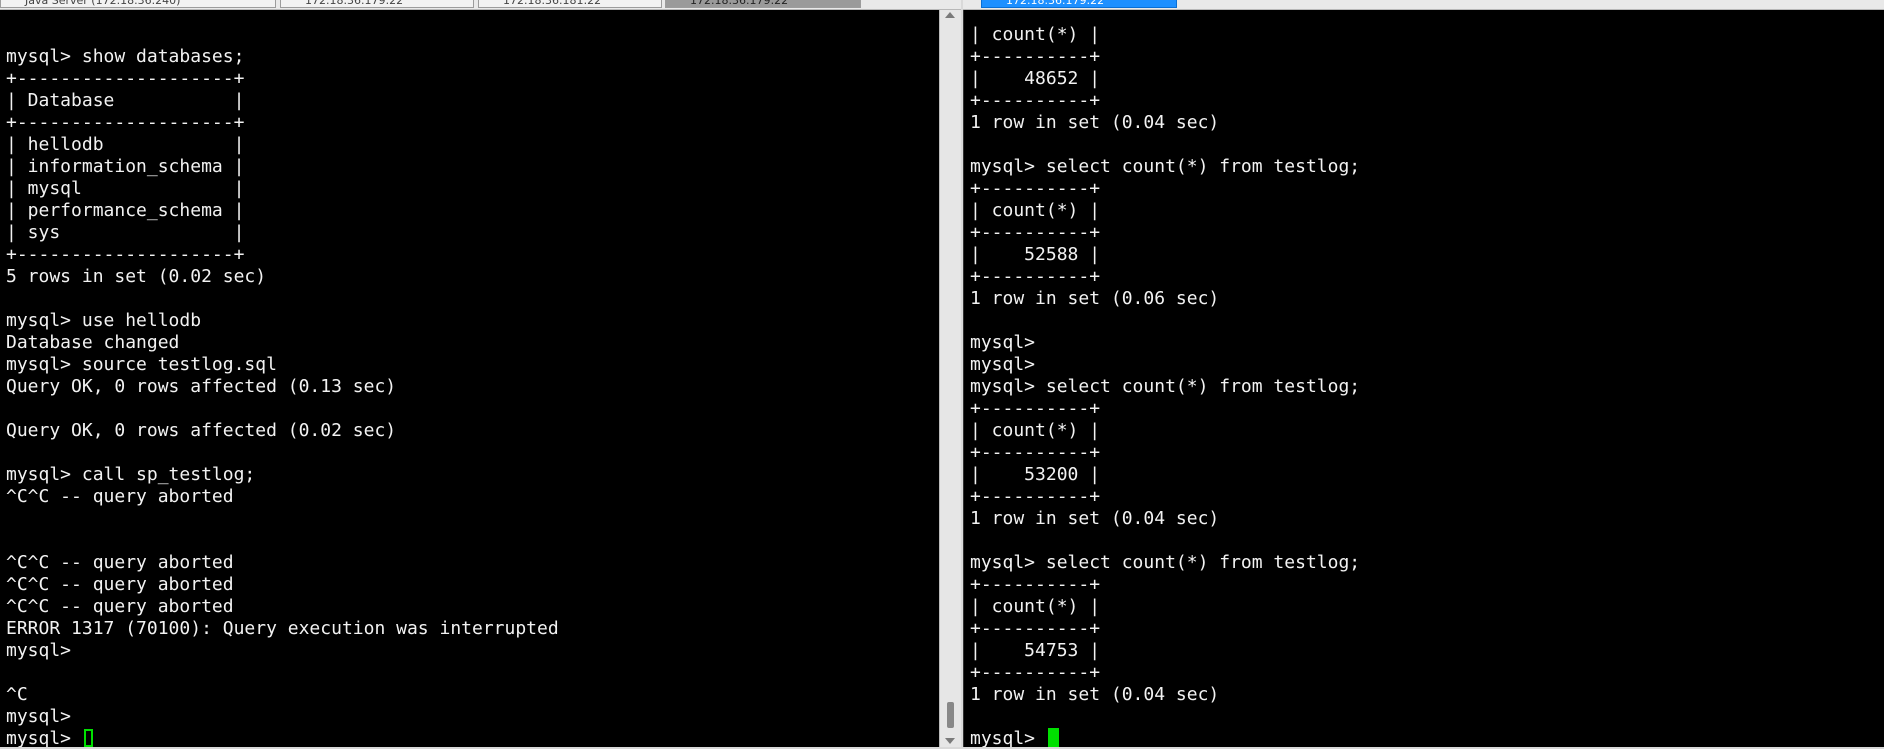  What do you see at coordinates (570, 4) in the screenshot?
I see `session-tab-181: 172.18.36.181:22` at bounding box center [570, 4].